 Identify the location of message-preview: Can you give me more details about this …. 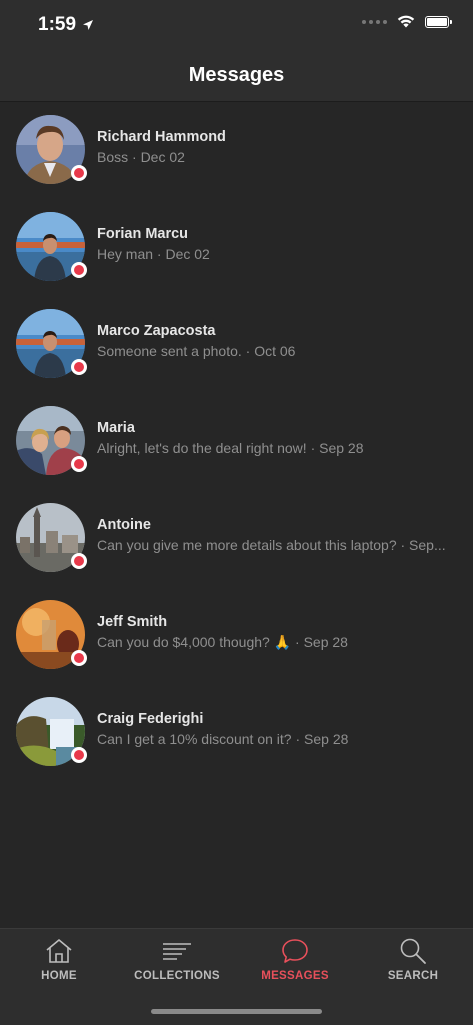
(271, 545).